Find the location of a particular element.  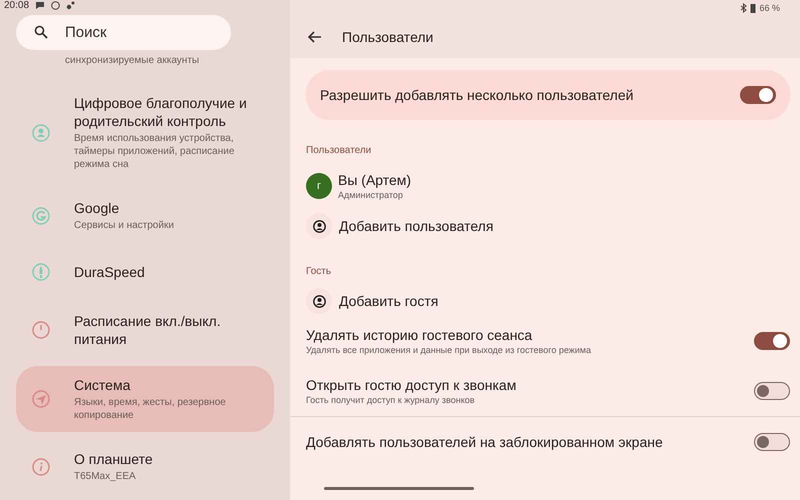

setting-subtitle: Удалять все приложения и данные при выходе из гостевого режима is located at coordinates (448, 350).